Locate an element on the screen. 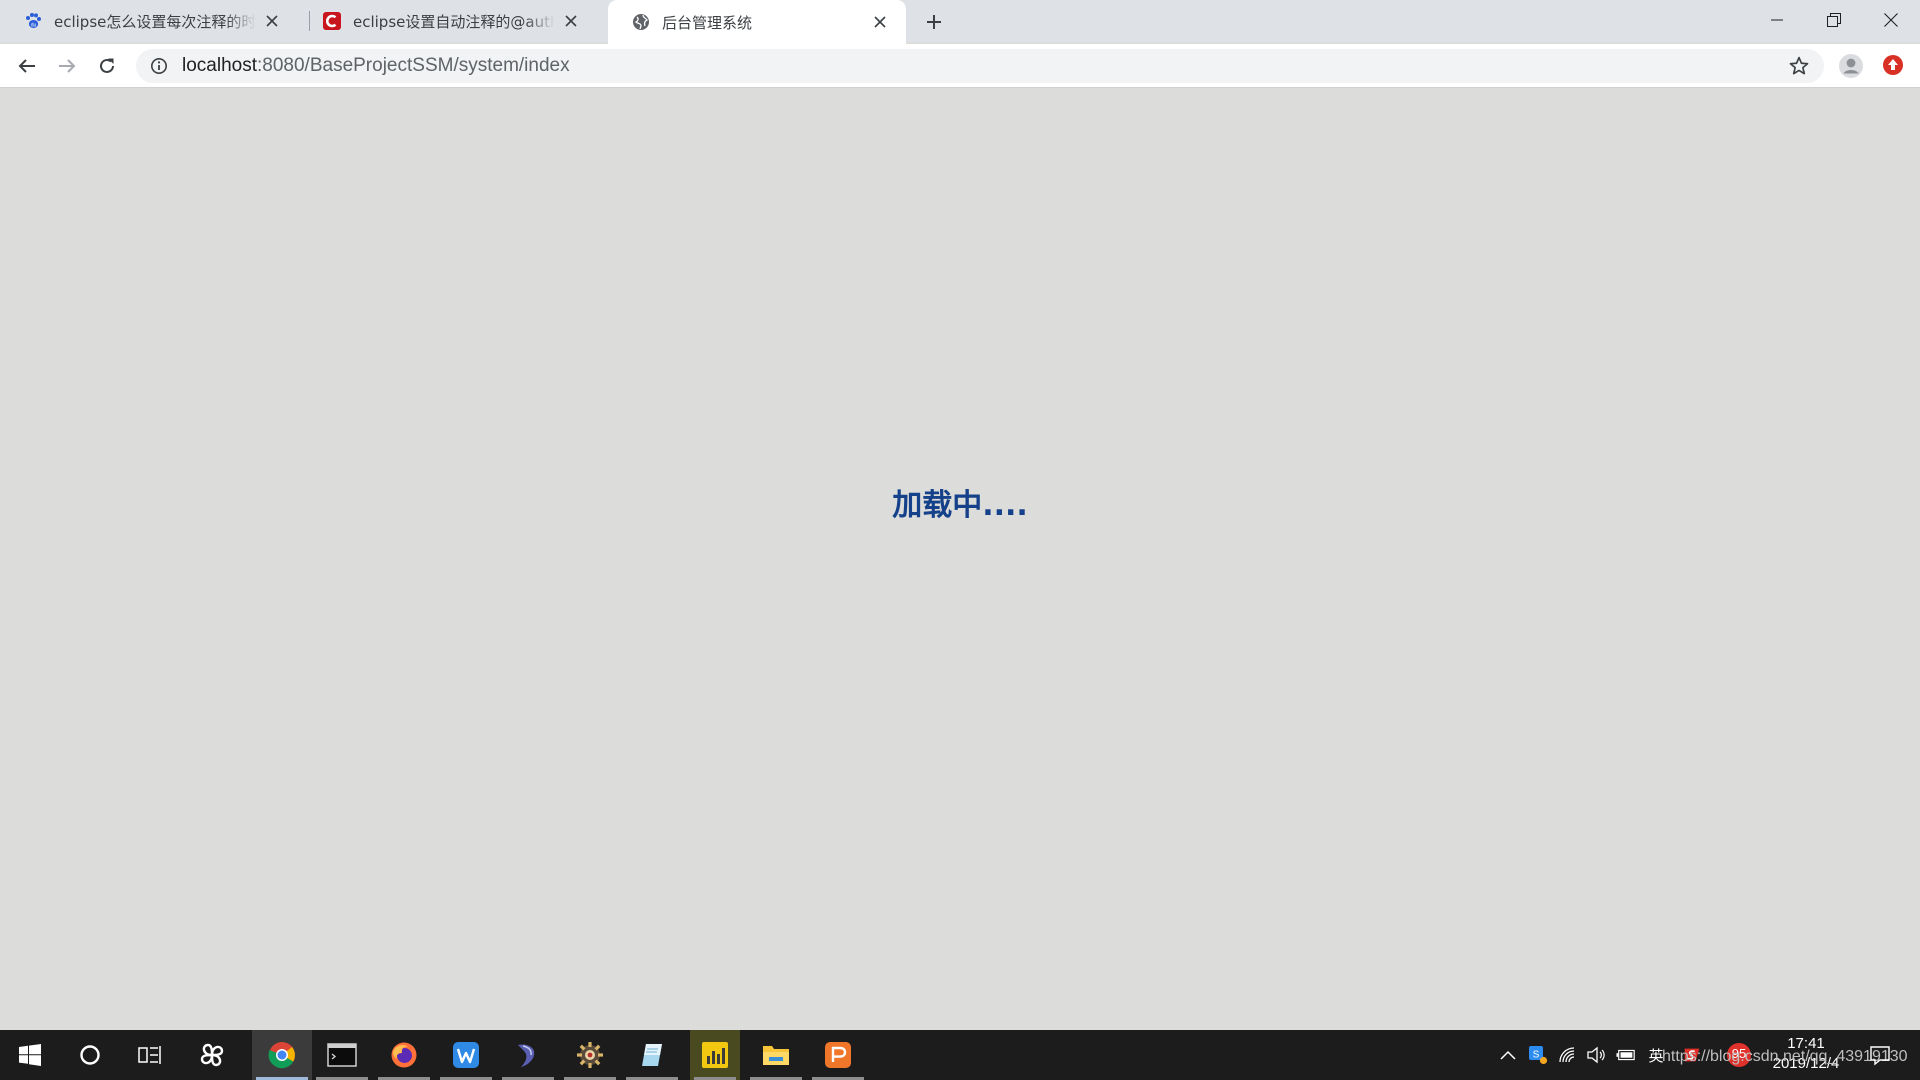  tab-title: eclipse设置自动注释的@author is located at coordinates (454, 21).